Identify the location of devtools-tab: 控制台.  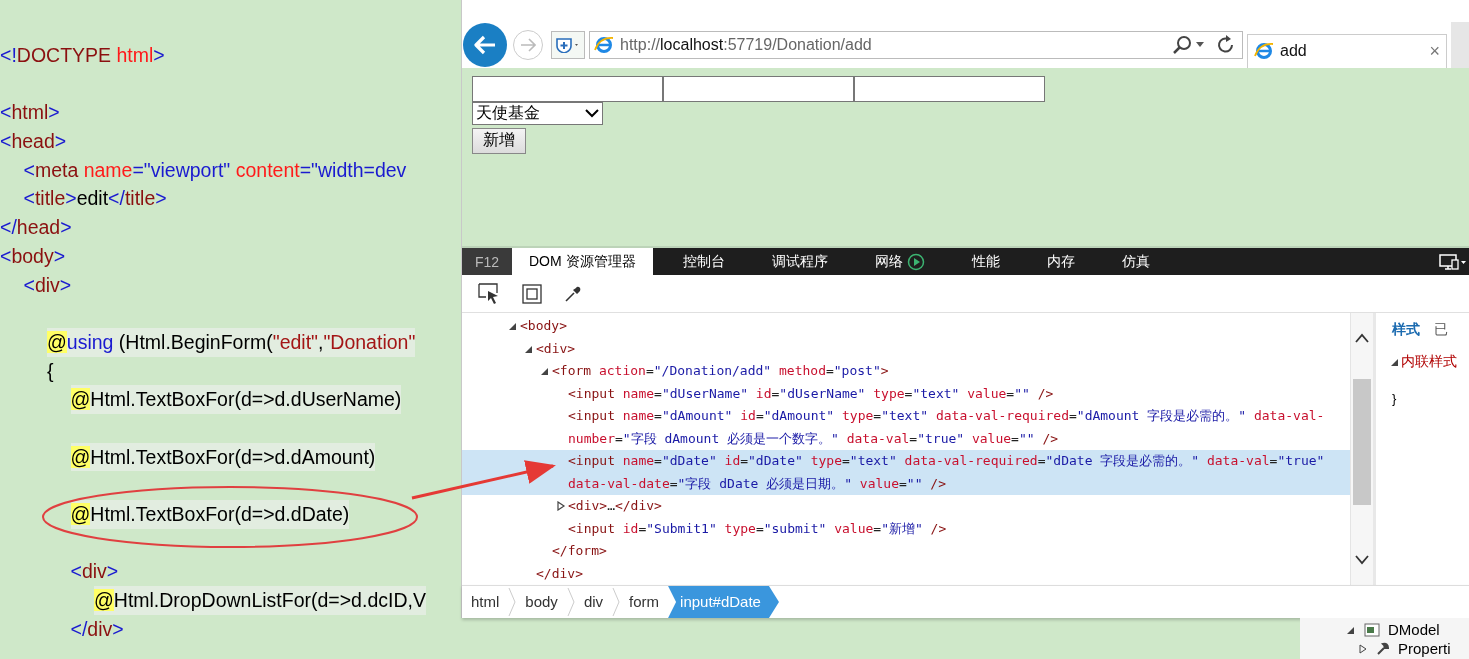
(703, 261).